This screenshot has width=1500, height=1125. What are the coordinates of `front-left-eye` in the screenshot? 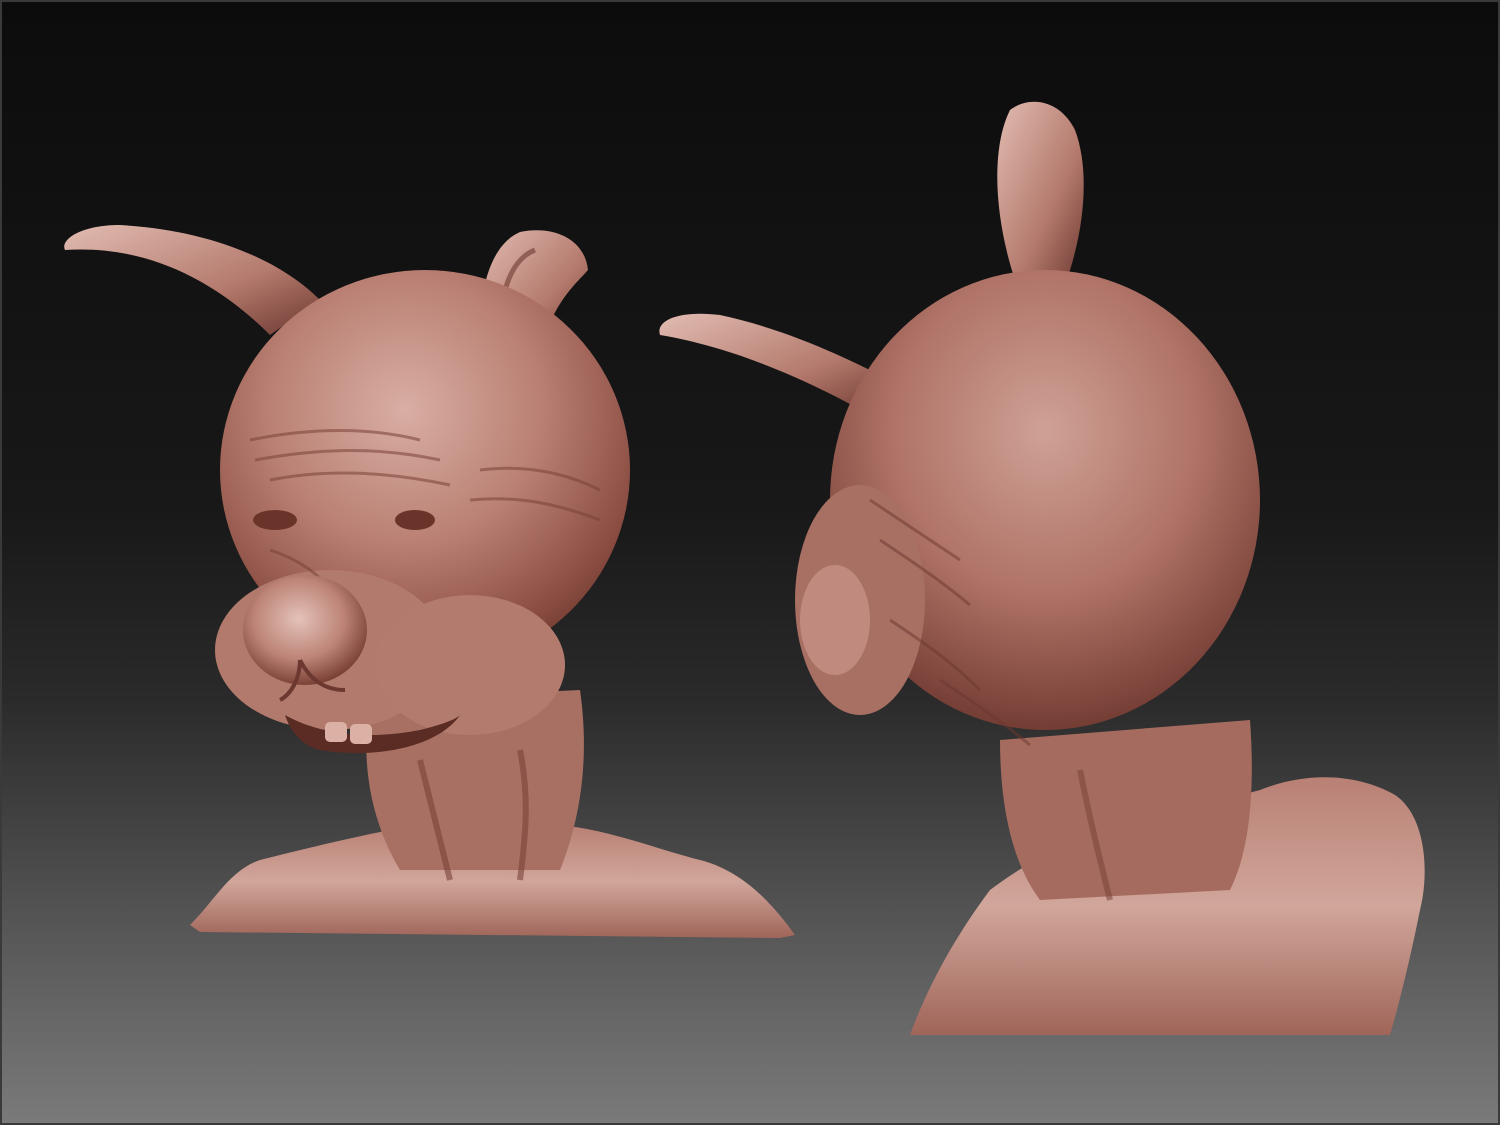 It's located at (275, 520).